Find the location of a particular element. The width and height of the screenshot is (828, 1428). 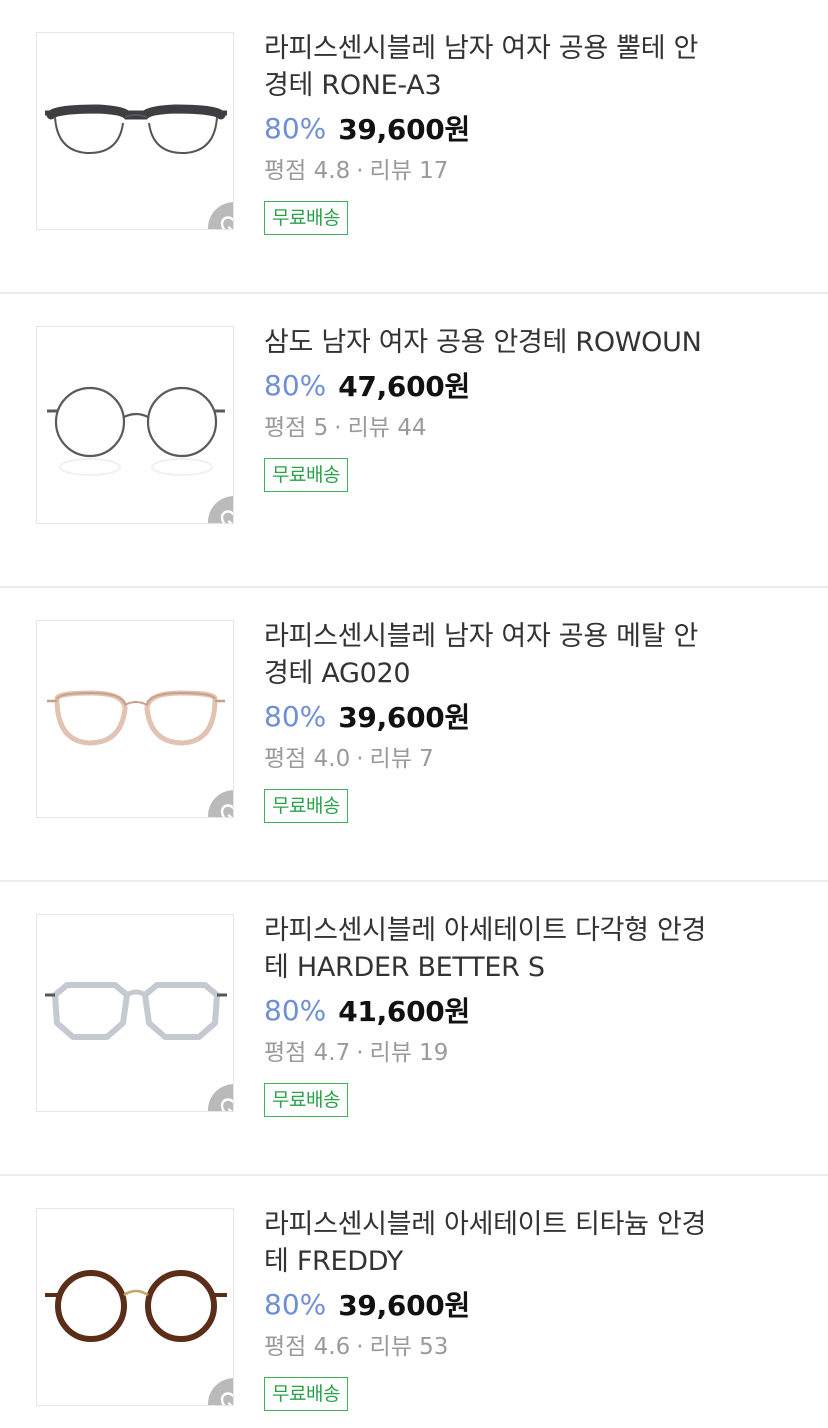

review-label: 리뷰 53 is located at coordinates (409, 1347).